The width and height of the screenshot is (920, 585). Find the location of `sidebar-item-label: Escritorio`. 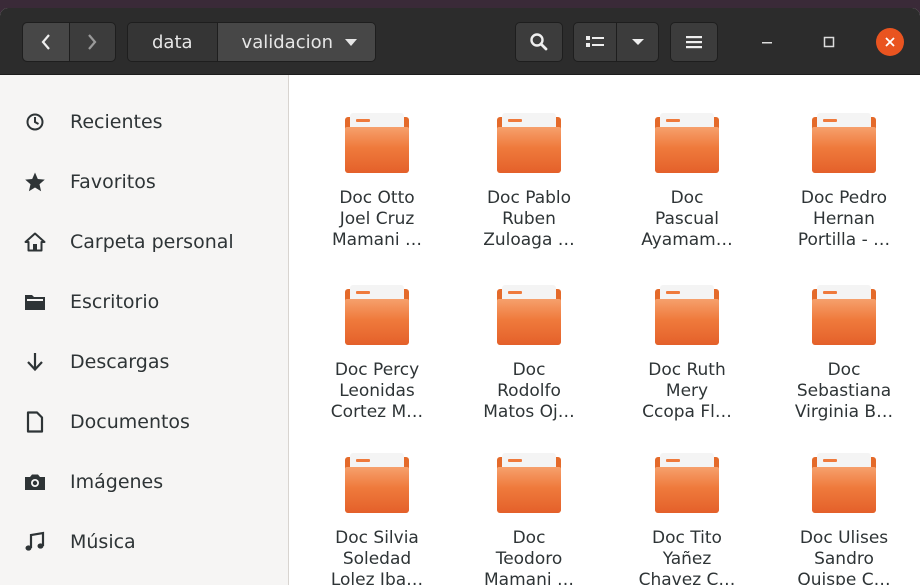

sidebar-item-label: Escritorio is located at coordinates (115, 302).